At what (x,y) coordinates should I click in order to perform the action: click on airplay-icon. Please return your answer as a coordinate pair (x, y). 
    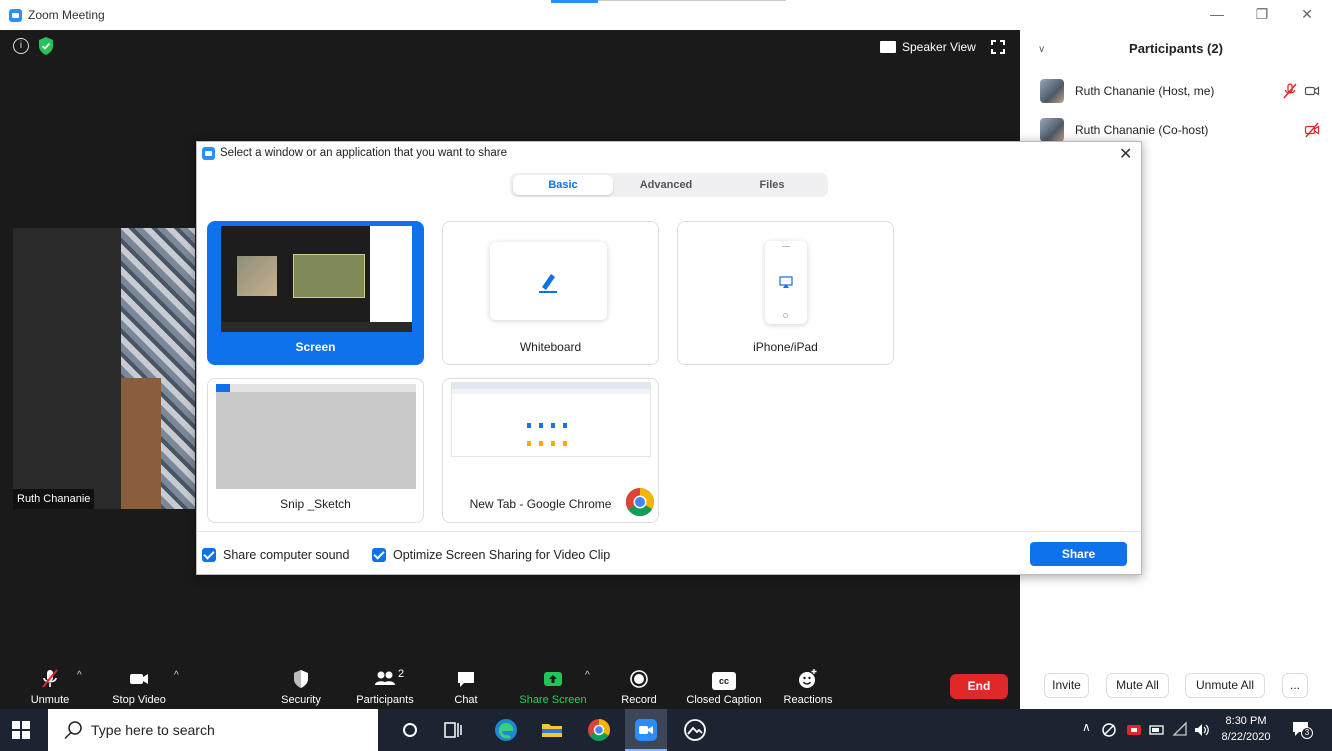
    Looking at the image, I should click on (786, 282).